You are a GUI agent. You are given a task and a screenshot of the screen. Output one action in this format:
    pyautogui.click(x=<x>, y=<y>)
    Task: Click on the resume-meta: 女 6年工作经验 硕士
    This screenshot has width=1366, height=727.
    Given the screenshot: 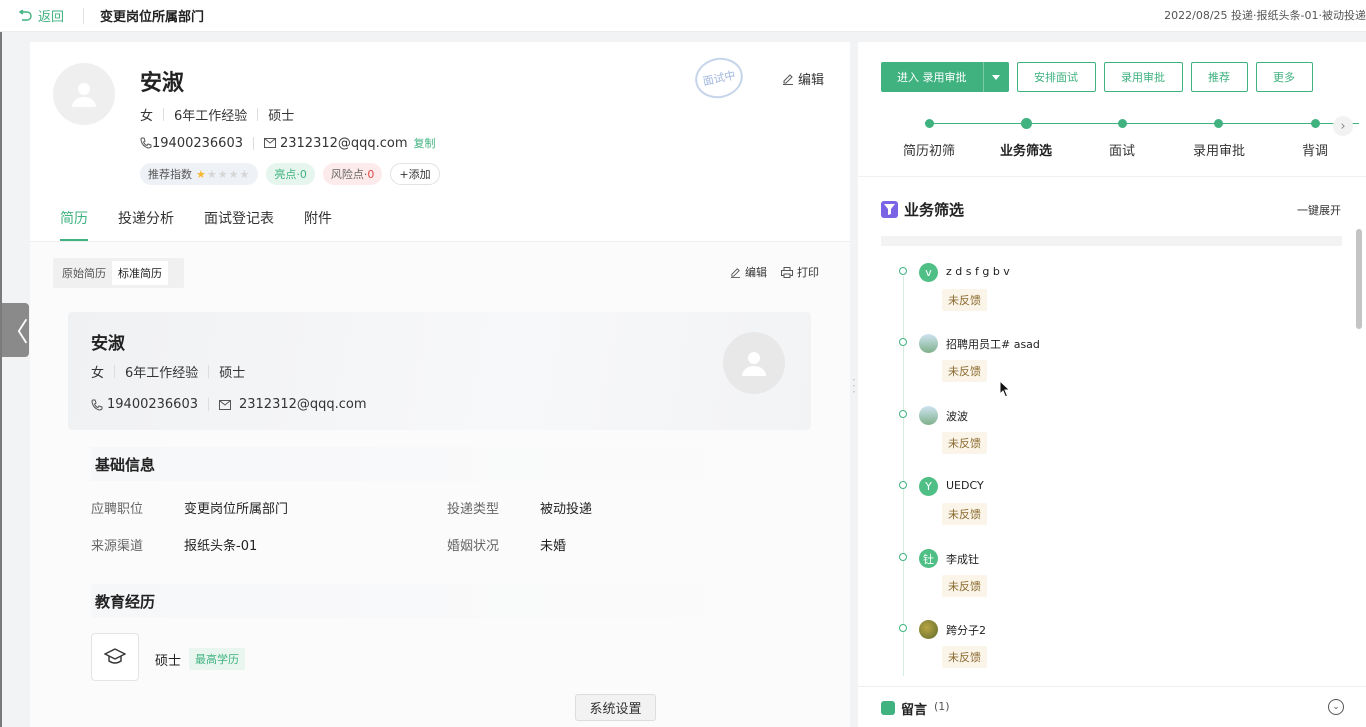 What is the action you would take?
    pyautogui.click(x=168, y=371)
    